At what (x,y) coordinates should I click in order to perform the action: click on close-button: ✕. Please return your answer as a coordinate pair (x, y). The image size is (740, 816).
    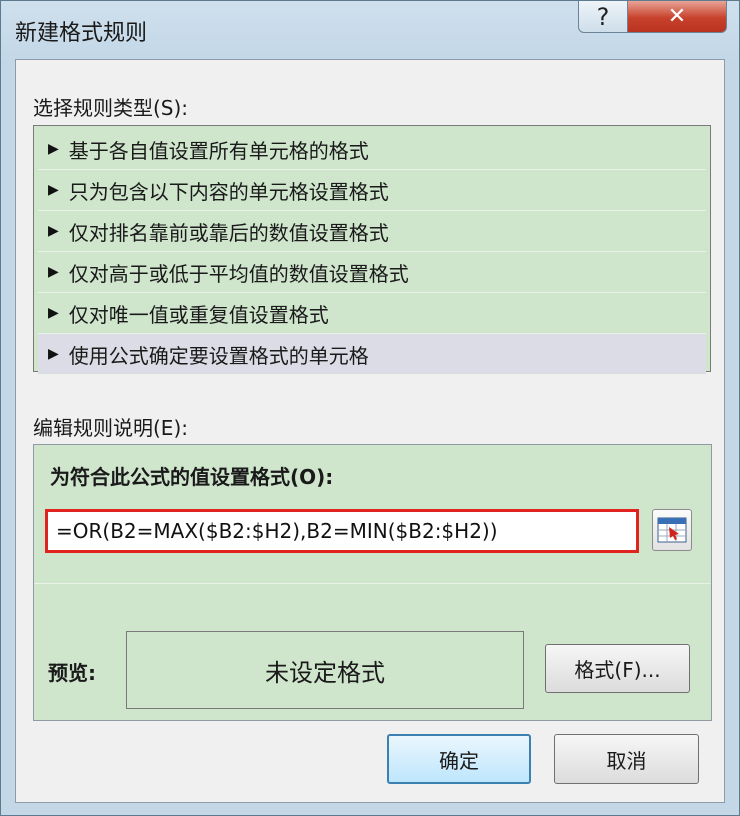
    Looking at the image, I should click on (677, 17).